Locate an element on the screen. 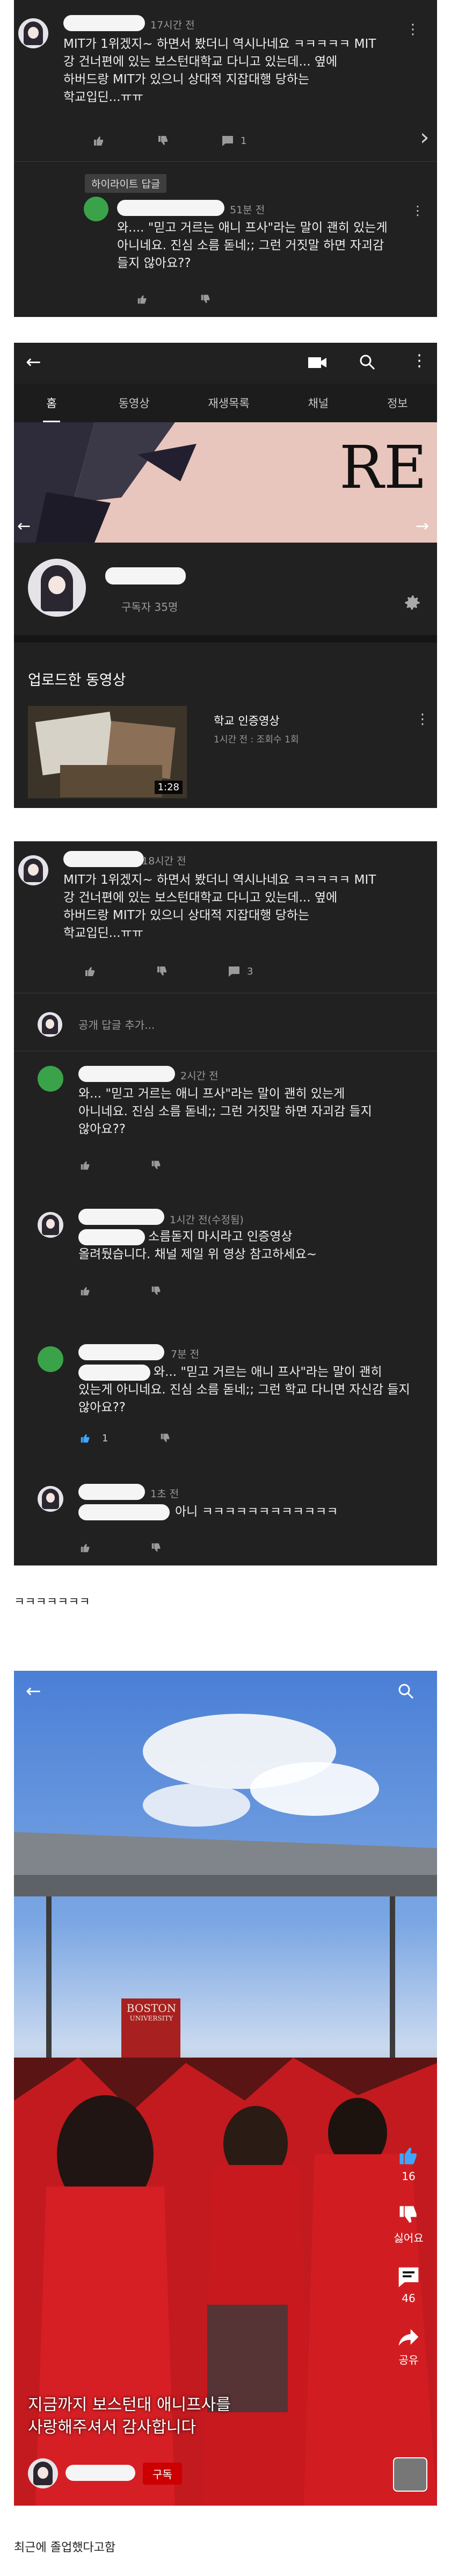 Image resolution: width=451 pixels, height=2576 pixels. banner-next-icon: → is located at coordinates (422, 526).